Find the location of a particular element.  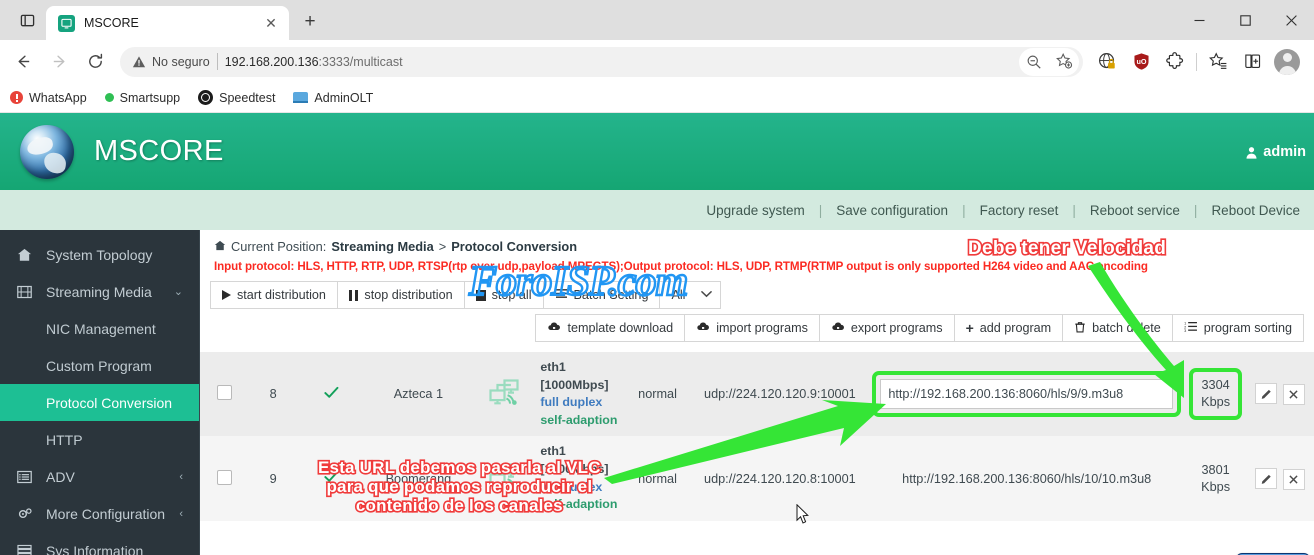

collections-icon is located at coordinates (1218, 62).